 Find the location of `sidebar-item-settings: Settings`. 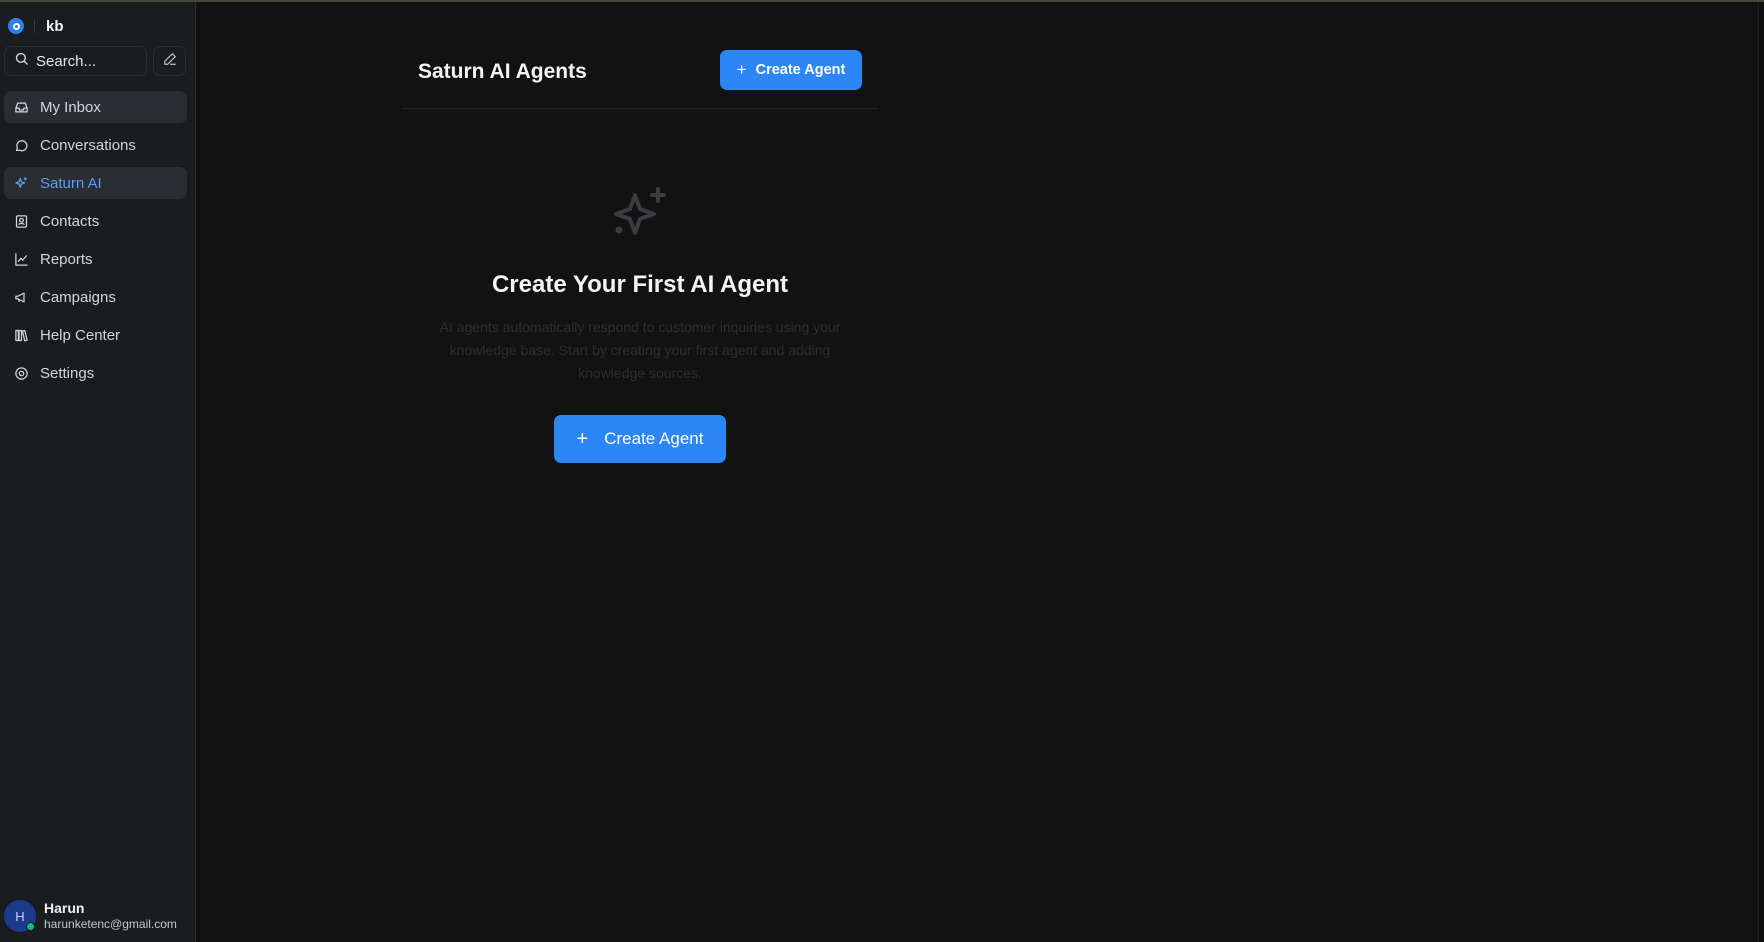

sidebar-item-settings: Settings is located at coordinates (95, 373).